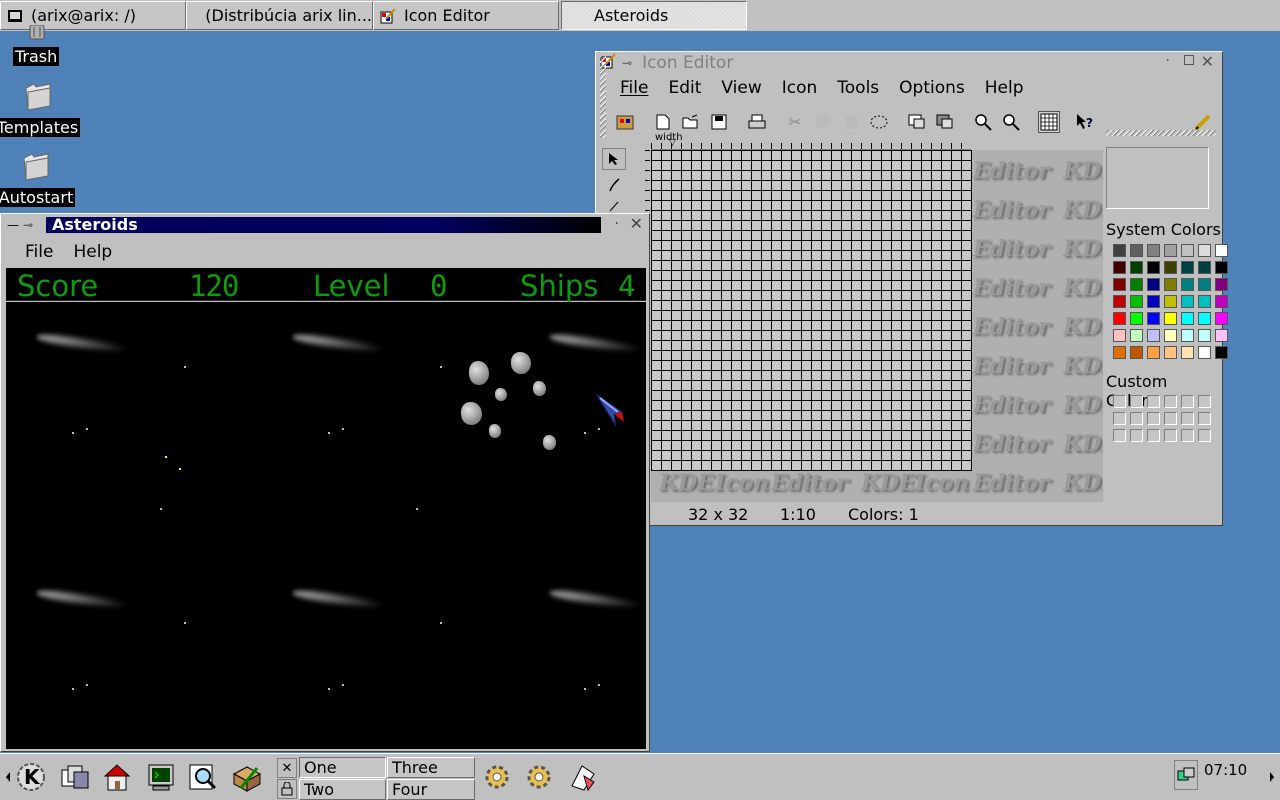  Describe the element at coordinates (654, 15) in the screenshot. I see `taskbar-task-asteroids: Asteroids` at that location.